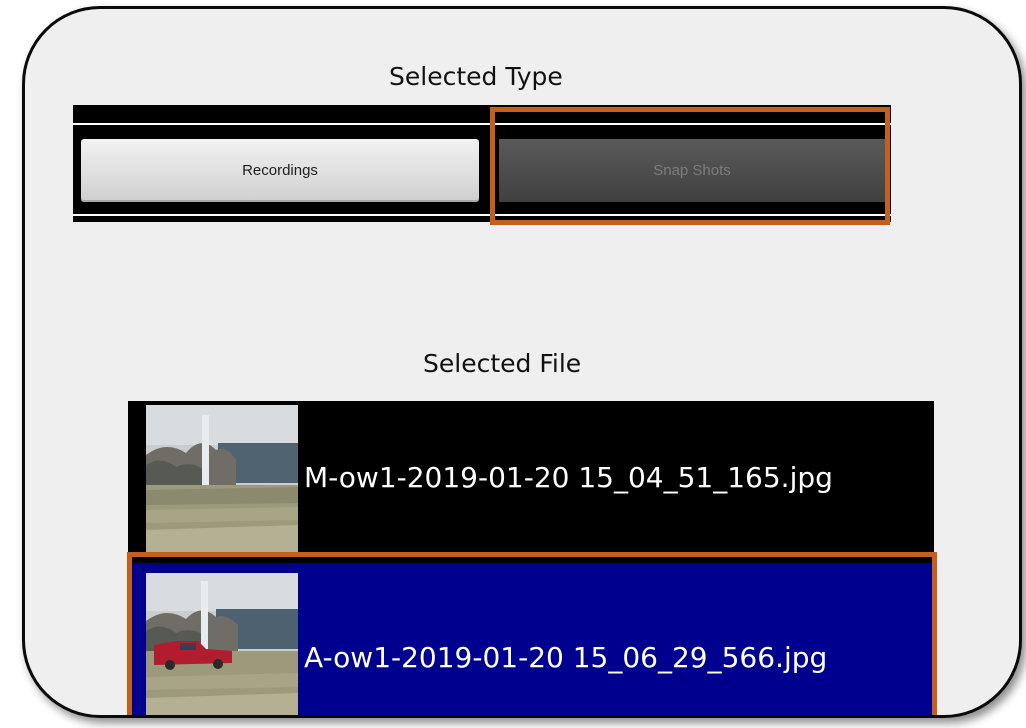 The image size is (1026, 728). I want to click on snap-shots-highlight-frame, so click(690, 166).